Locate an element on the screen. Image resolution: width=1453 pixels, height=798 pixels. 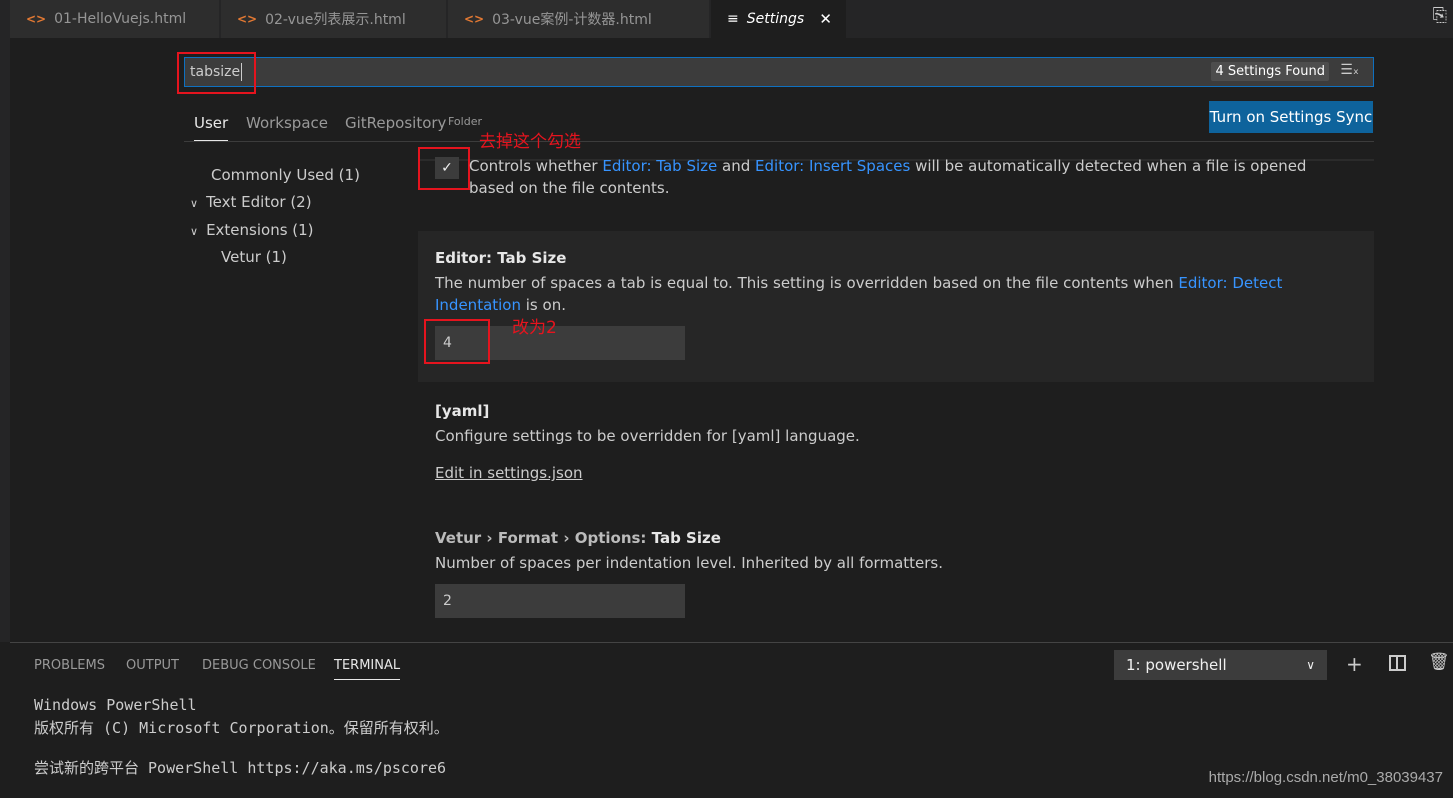
terminal-select: 1: powershell ∨ is located at coordinates (1220, 665).